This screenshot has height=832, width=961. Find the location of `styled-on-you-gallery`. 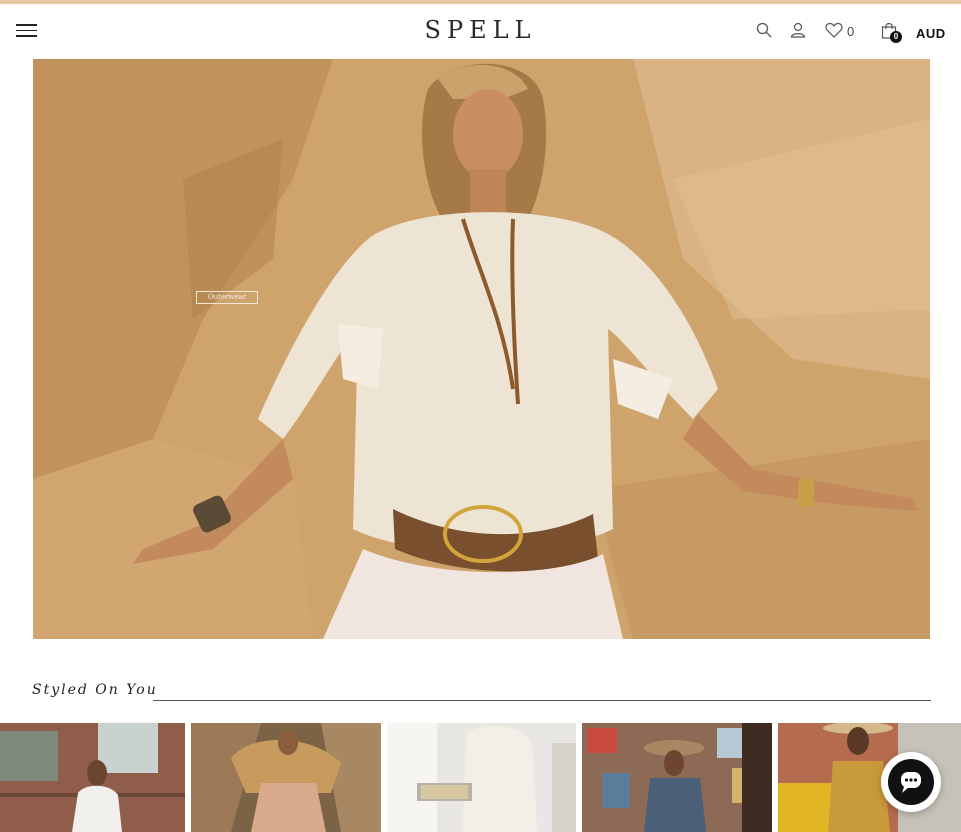

styled-on-you-gallery is located at coordinates (480, 777).